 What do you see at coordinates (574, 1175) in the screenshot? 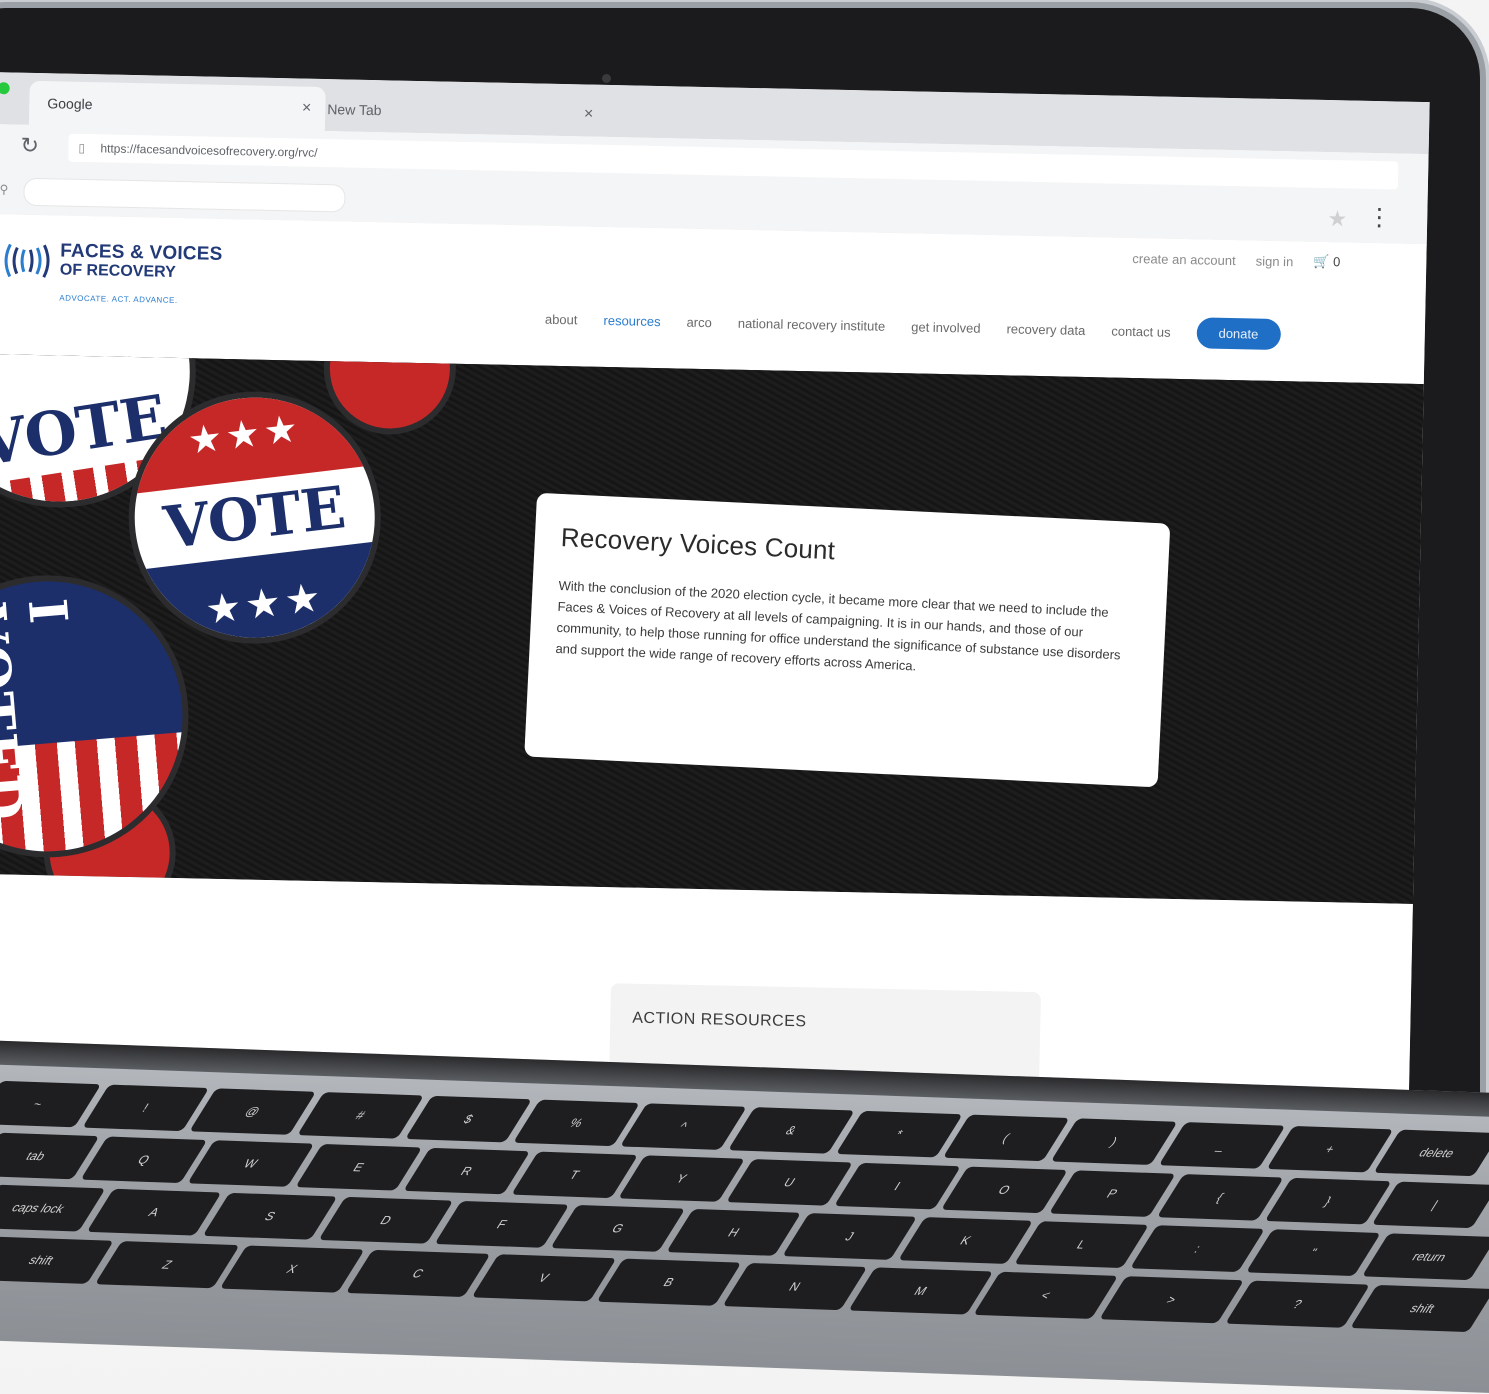
I see `keyboard-key: T` at bounding box center [574, 1175].